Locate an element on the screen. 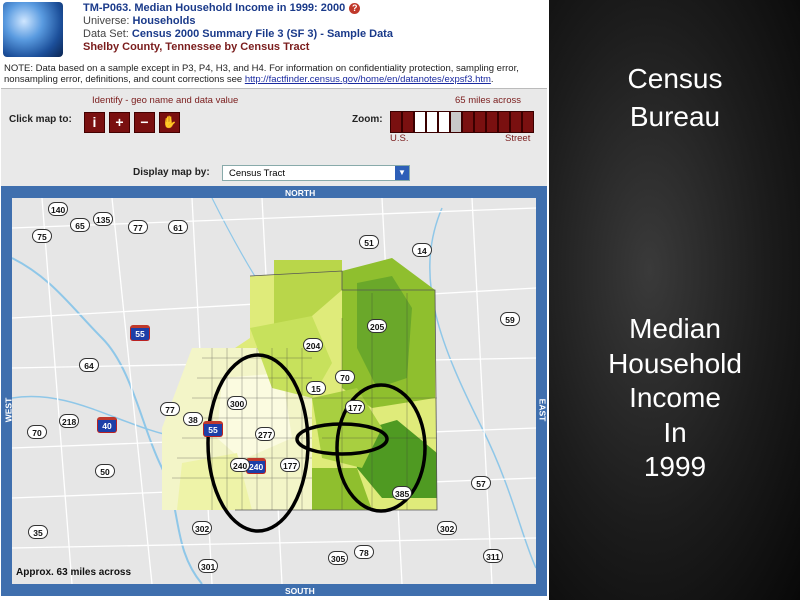  slide-heading: Census Bureau is located at coordinates (675, 97).